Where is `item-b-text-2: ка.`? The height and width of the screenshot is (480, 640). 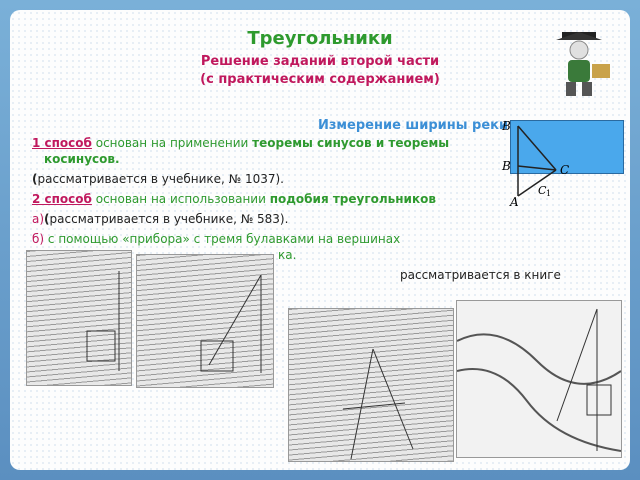 item-b-text-2: ка. is located at coordinates (287, 255).